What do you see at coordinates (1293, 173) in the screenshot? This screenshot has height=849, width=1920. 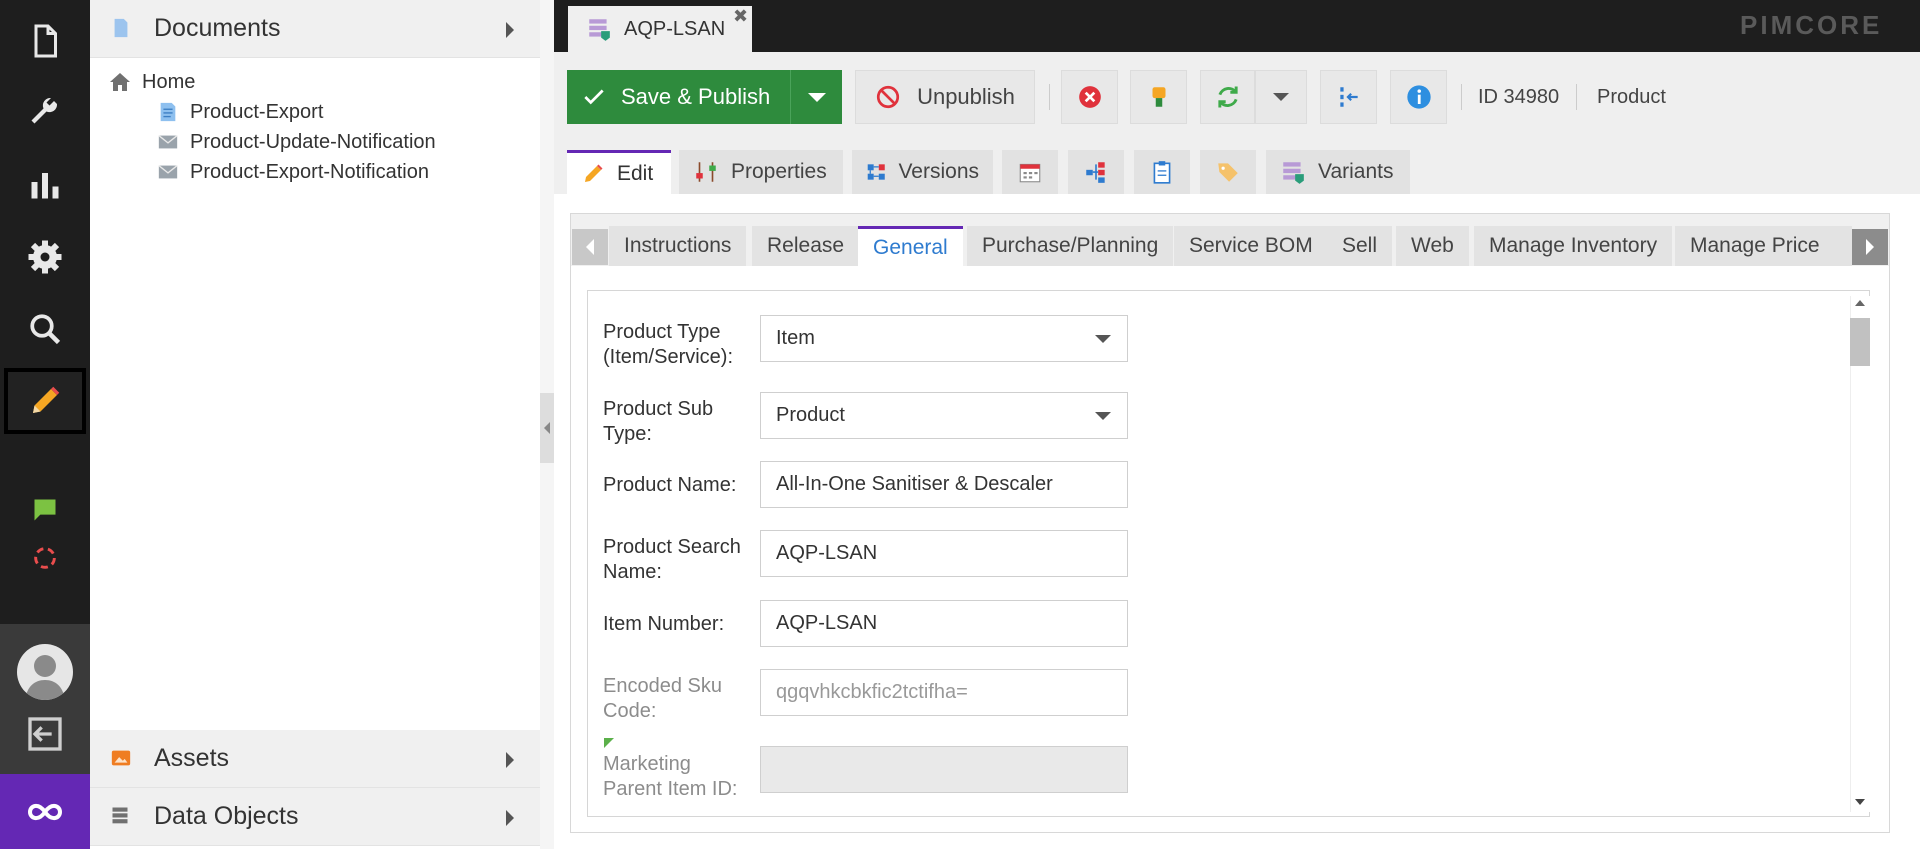 I see `variants-icon` at bounding box center [1293, 173].